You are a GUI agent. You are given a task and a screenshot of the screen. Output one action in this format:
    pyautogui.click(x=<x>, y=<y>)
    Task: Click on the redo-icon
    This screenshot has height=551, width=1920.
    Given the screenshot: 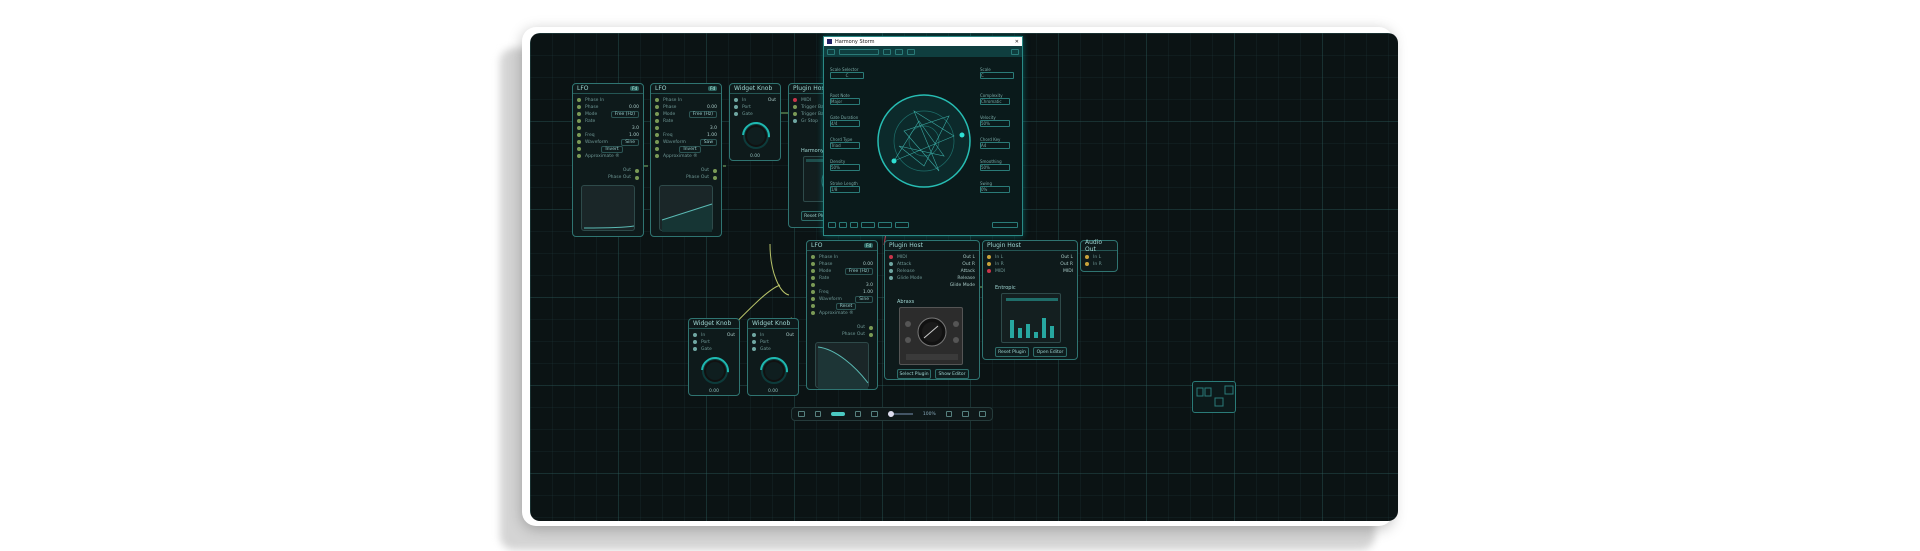 What is the action you would take?
    pyautogui.click(x=911, y=51)
    